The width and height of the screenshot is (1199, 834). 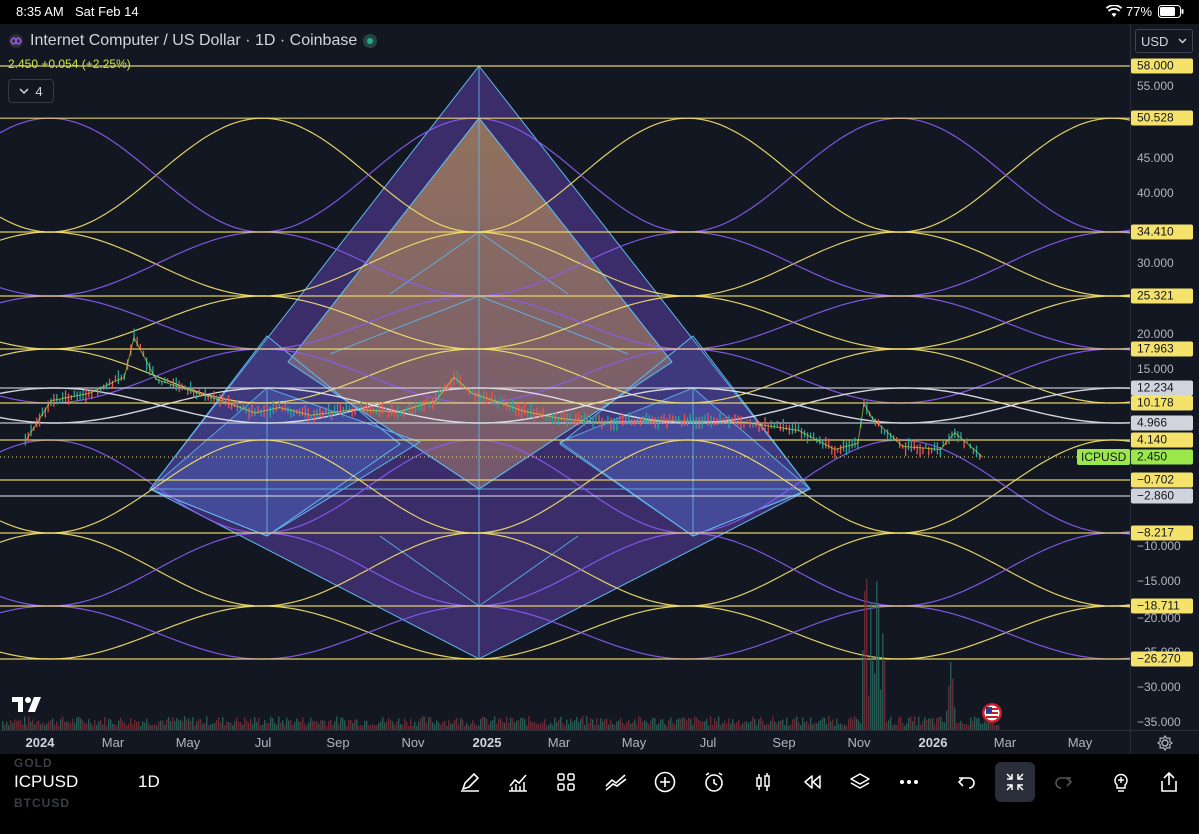 I want to click on redo-button, so click(x=1064, y=782).